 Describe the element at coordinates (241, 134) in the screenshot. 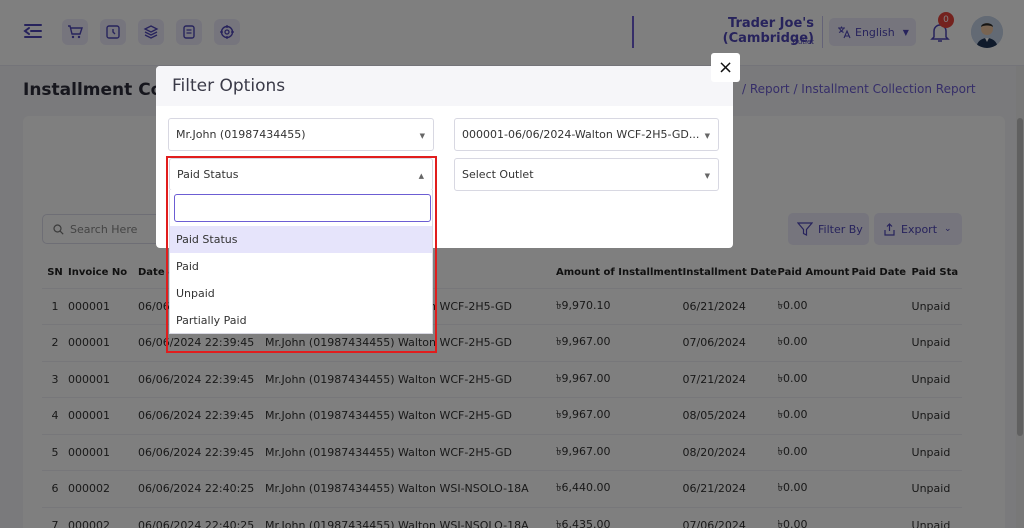

I see `customer-value: Mr.John (01987434455)` at that location.